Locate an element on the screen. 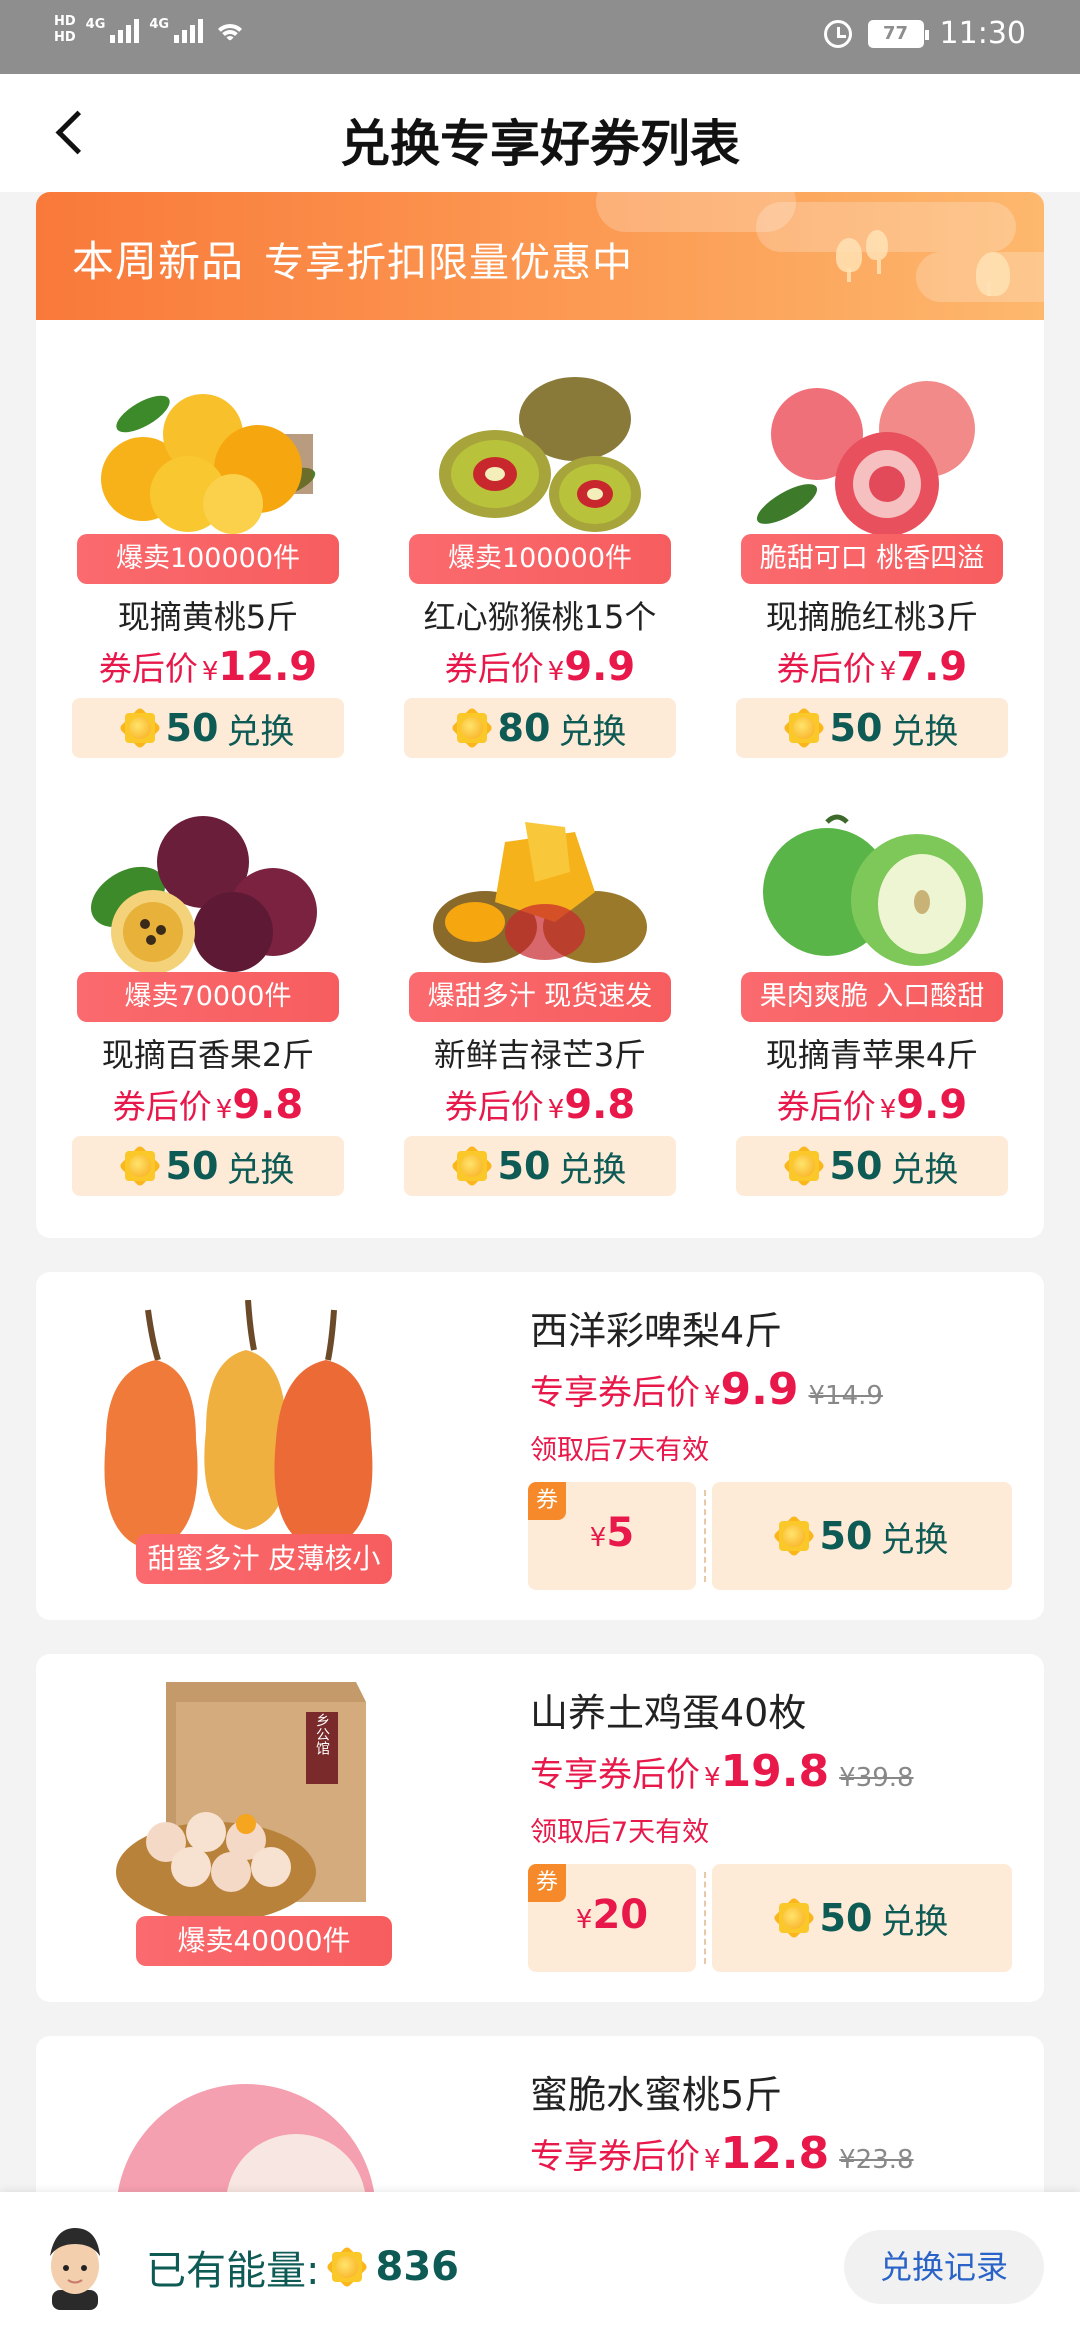 This screenshot has height=2340, width=1080. product-tag: 果肉爽脆 入口酸甜 is located at coordinates (872, 997).